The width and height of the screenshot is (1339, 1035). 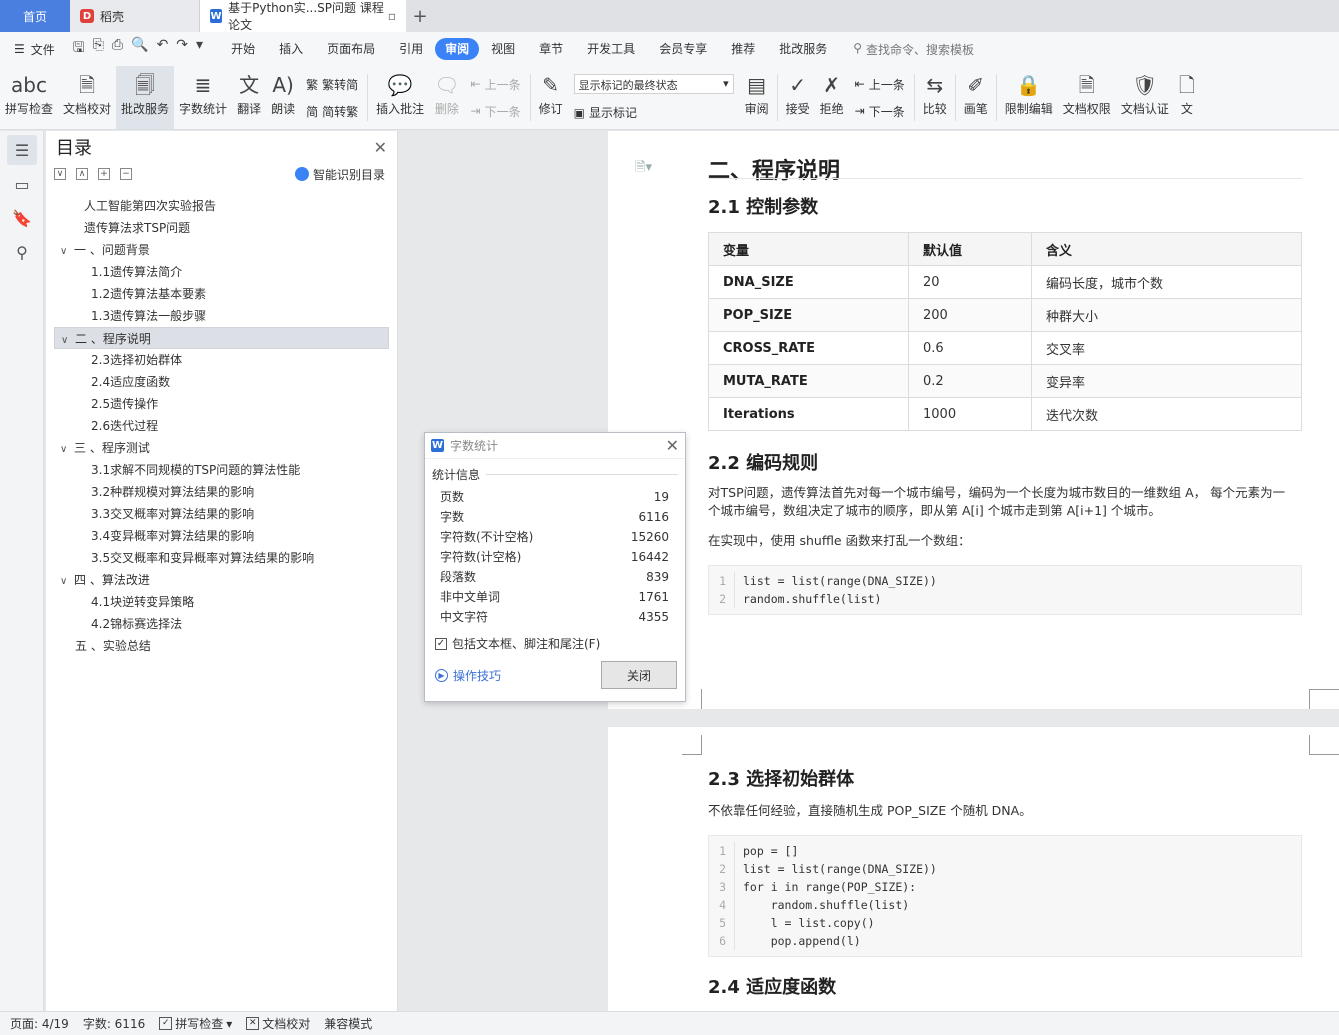 I want to click on spellcheck-button: abc 拼写检查, so click(x=29, y=97).